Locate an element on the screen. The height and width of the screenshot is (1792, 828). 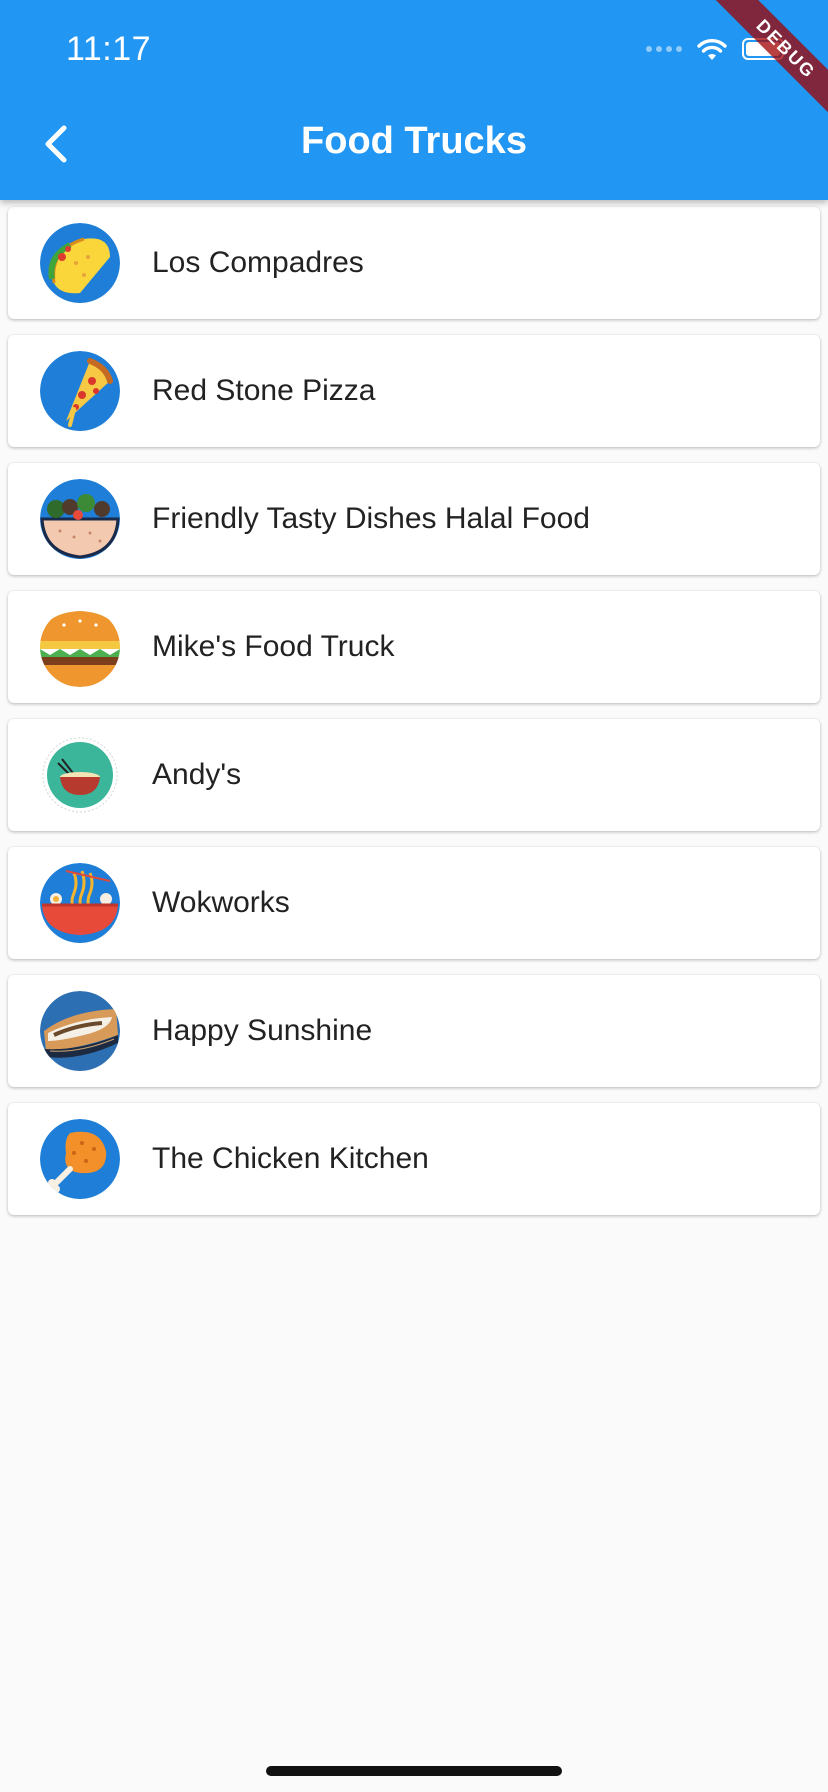
food-truck-item: Andy's is located at coordinates (414, 775).